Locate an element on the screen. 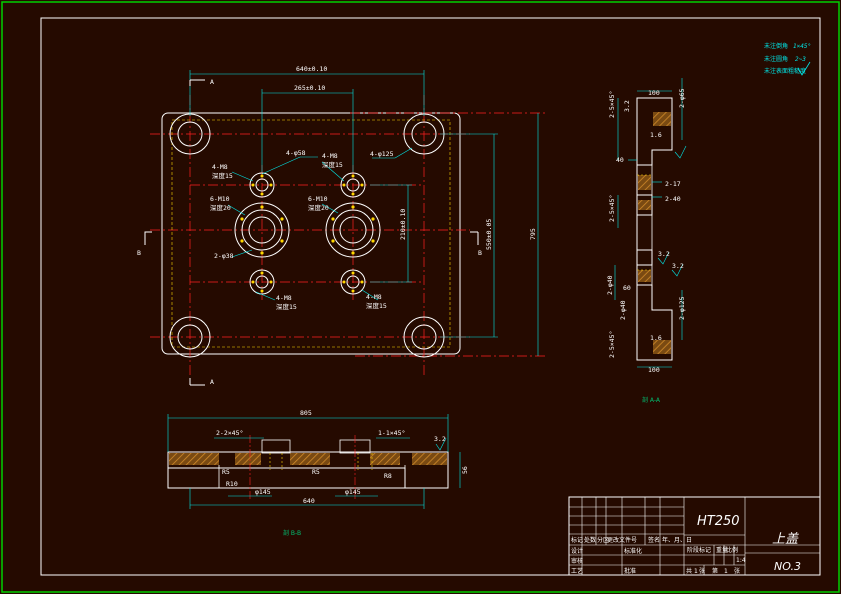 Image resolution: width=841 pixels, height=594 pixels. hatch-a-mid3 is located at coordinates (644, 276).